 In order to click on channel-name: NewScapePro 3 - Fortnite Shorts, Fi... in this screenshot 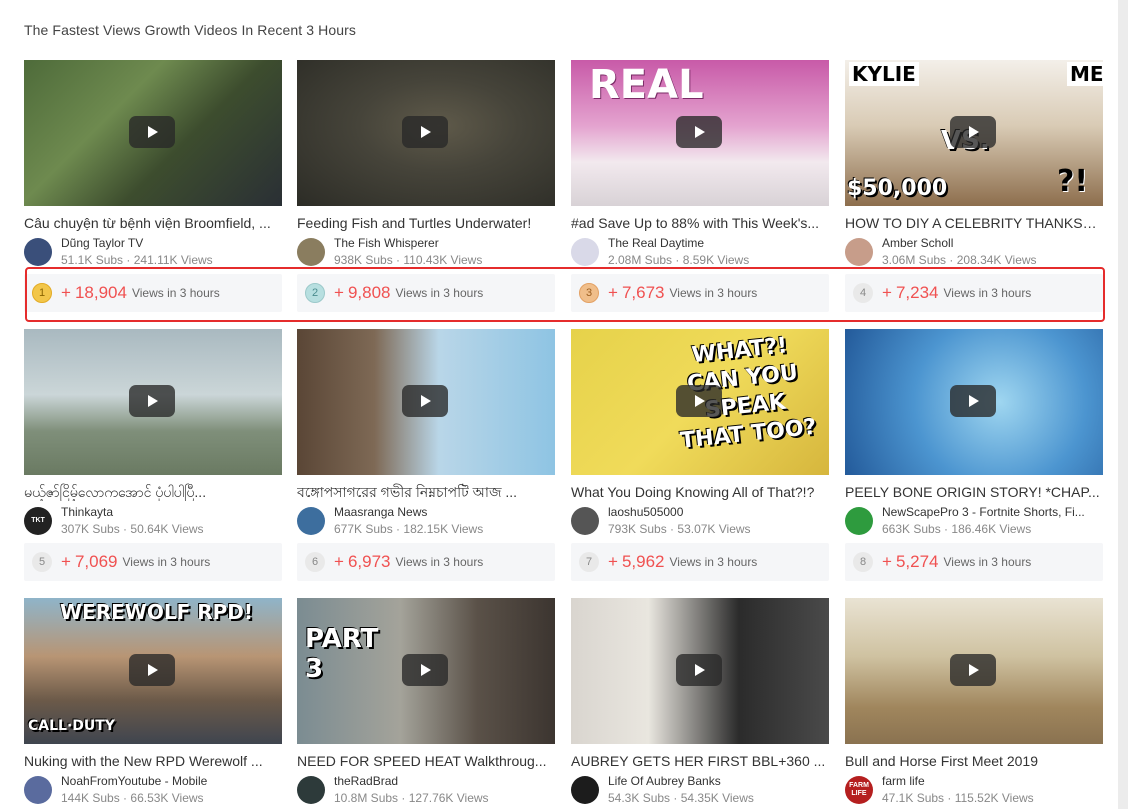, I will do `click(992, 512)`.